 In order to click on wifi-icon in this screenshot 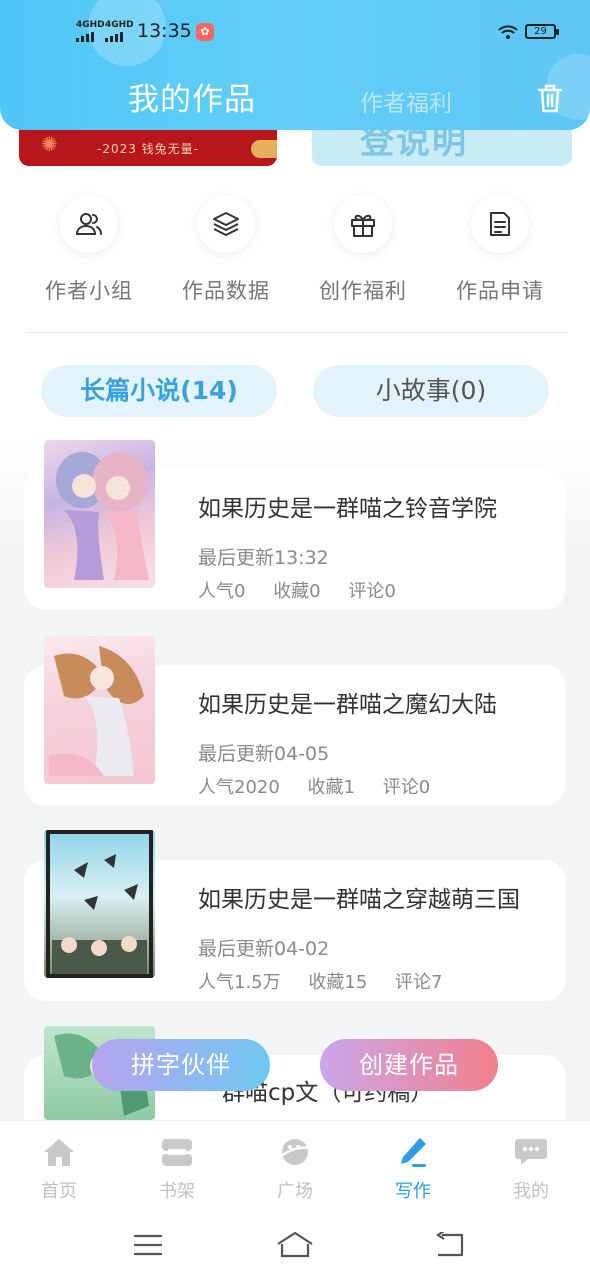, I will do `click(508, 32)`.